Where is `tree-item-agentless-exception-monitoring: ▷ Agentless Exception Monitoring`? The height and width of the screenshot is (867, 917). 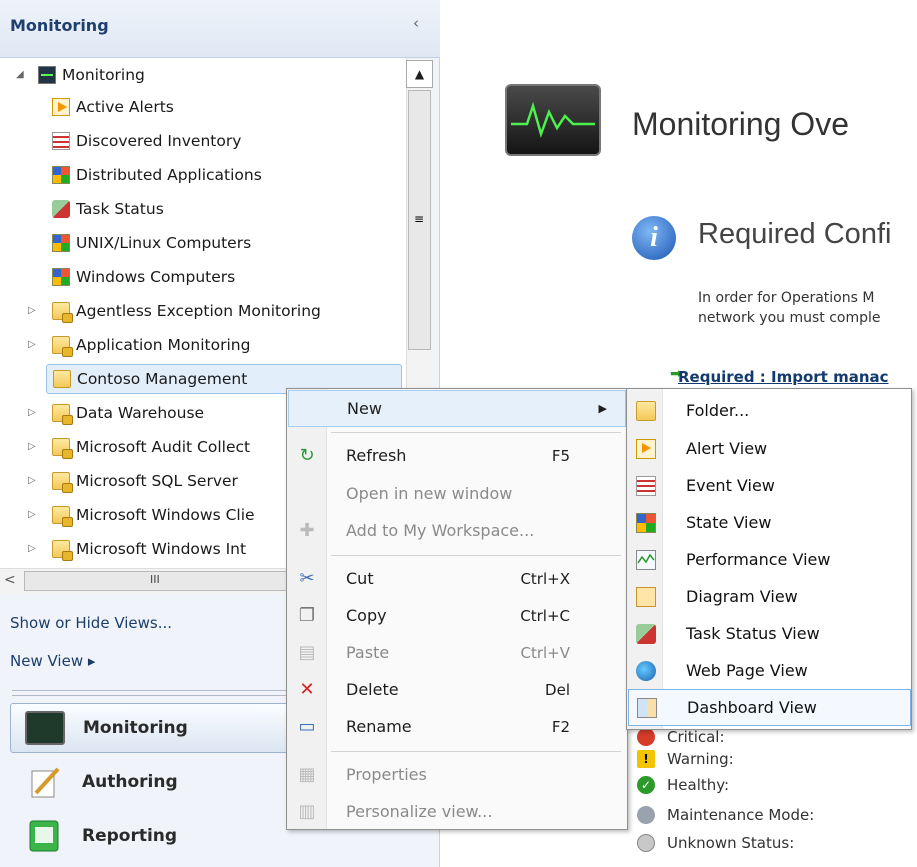
tree-item-agentless-exception-monitoring: ▷ Agentless Exception Monitoring is located at coordinates (174, 311).